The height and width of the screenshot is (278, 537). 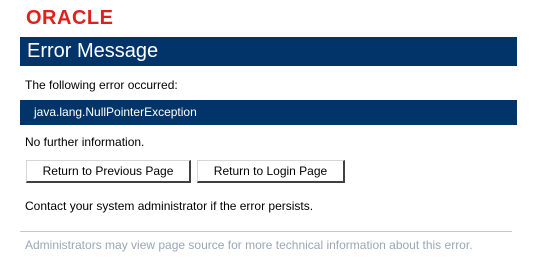 I want to click on error-details-text: No further information., so click(x=85, y=142).